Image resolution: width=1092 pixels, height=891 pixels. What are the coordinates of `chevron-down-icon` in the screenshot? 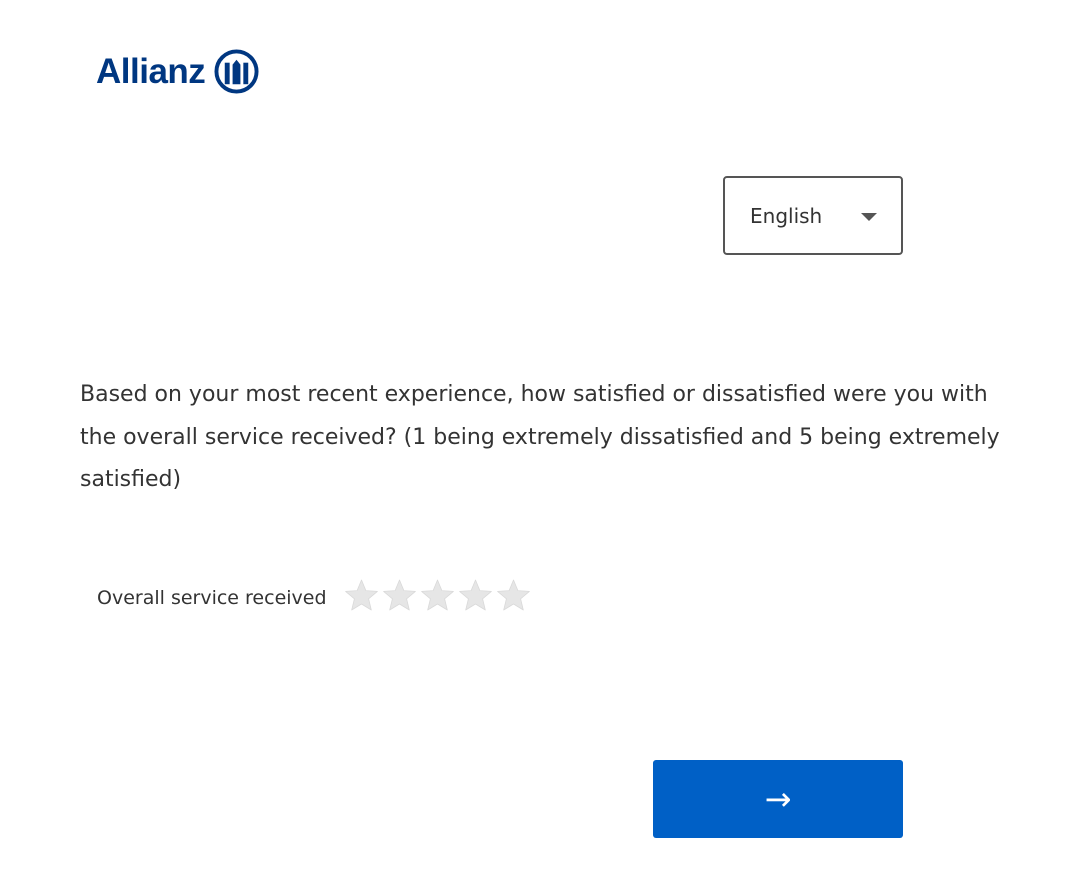 It's located at (869, 217).